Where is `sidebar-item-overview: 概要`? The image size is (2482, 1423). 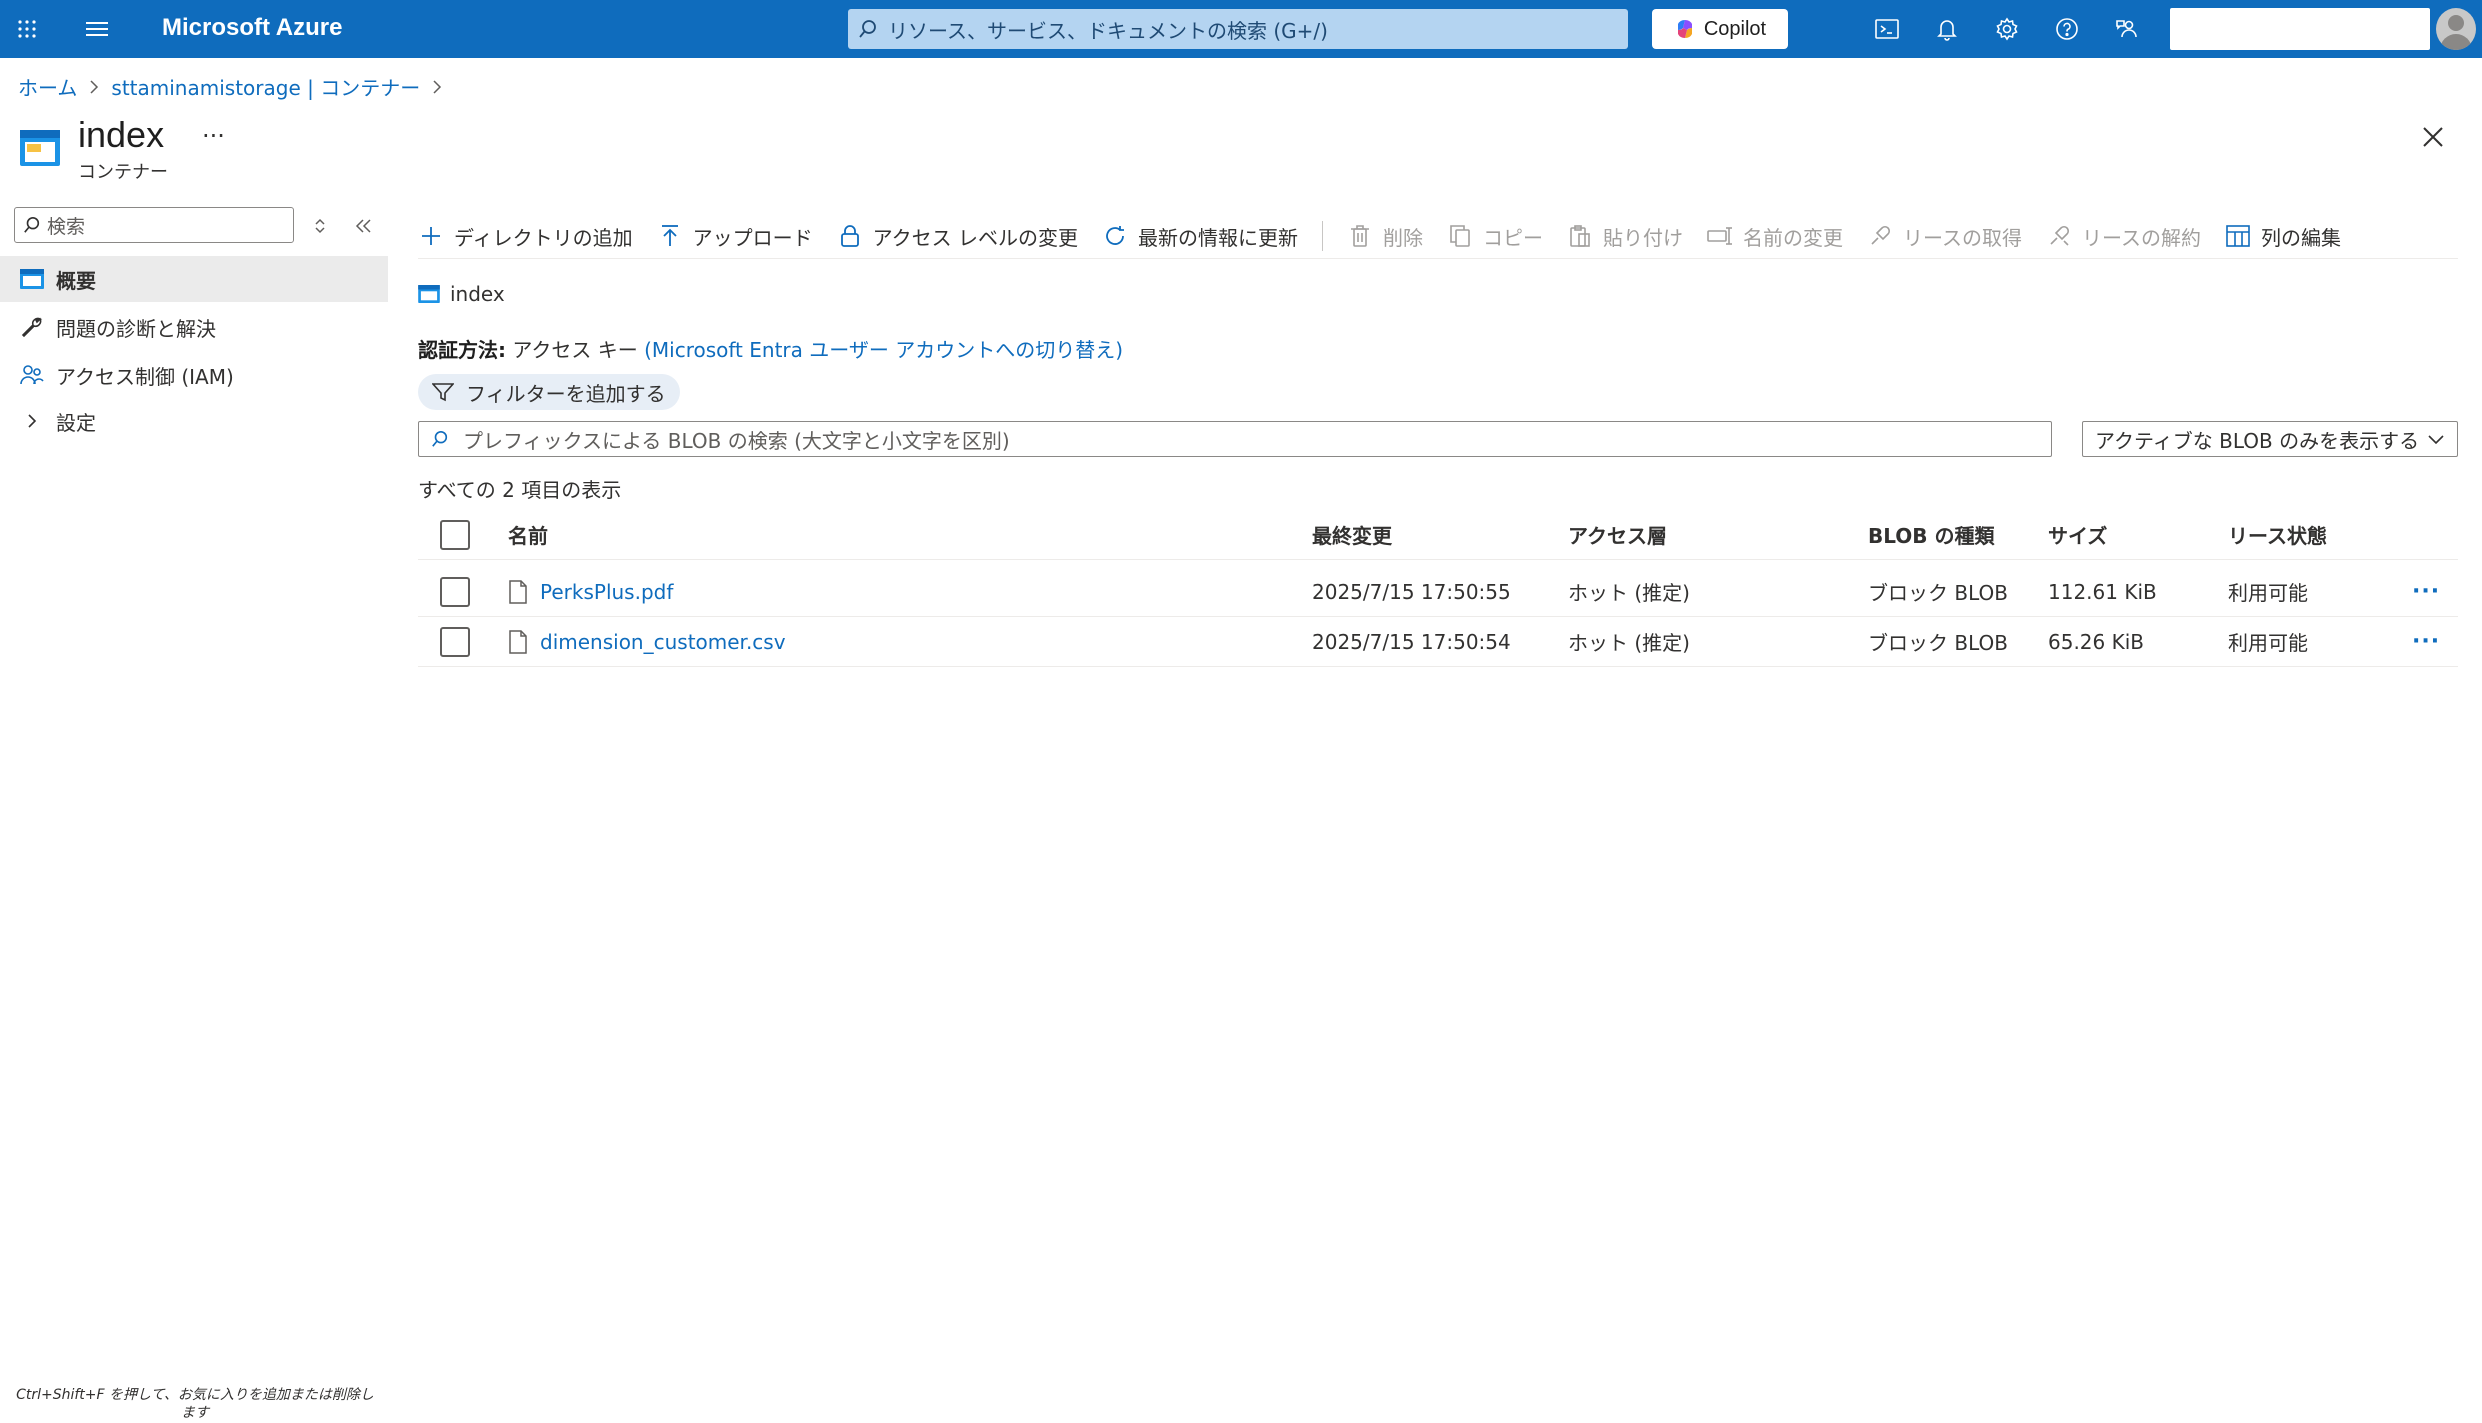 sidebar-item-overview: 概要 is located at coordinates (194, 279).